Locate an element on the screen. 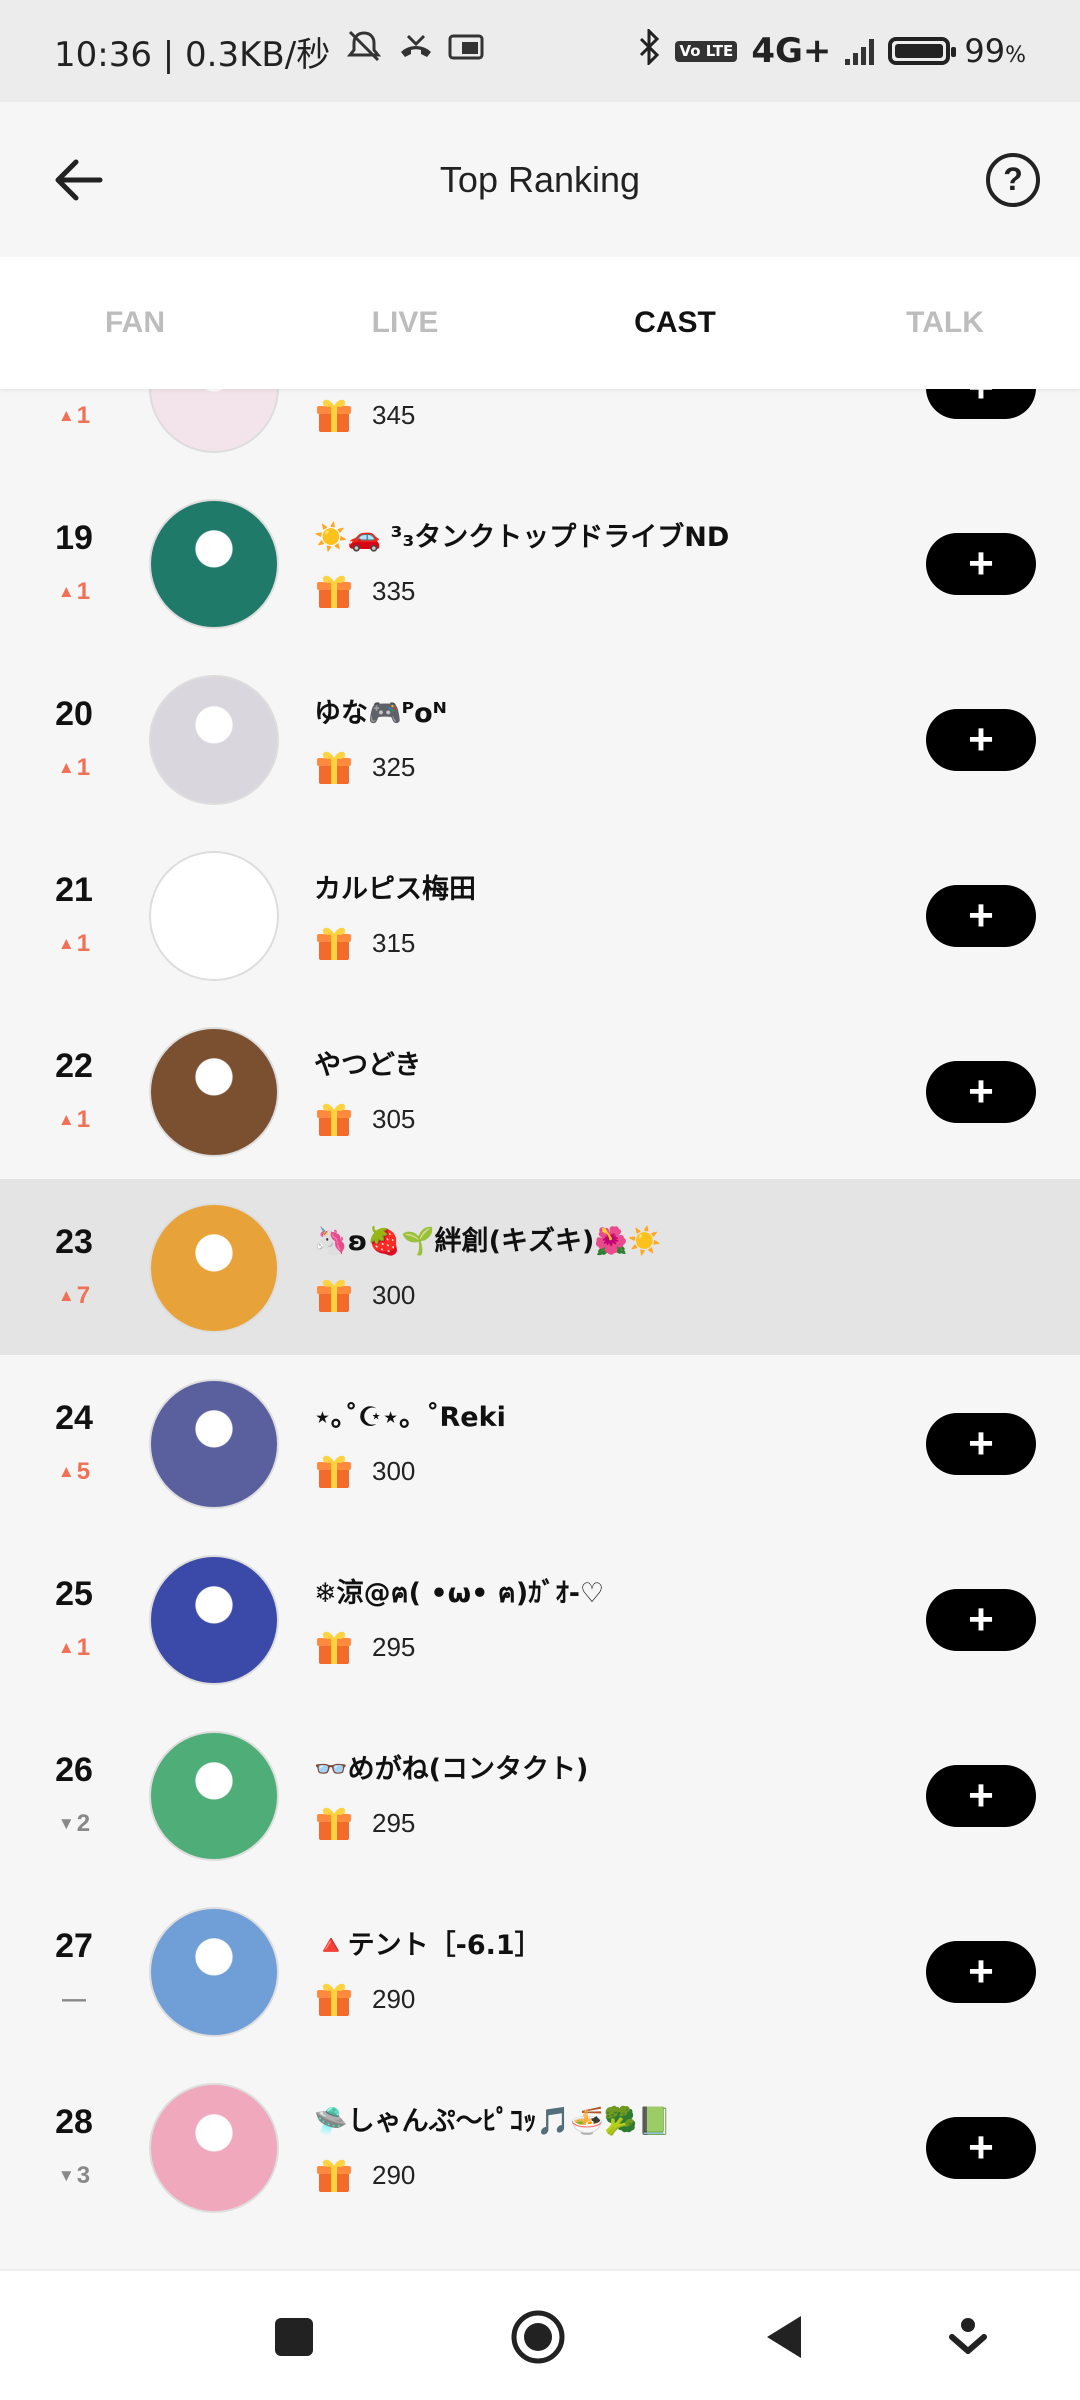 This screenshot has height=2400, width=1080. triangle-back-icon is located at coordinates (784, 2337).